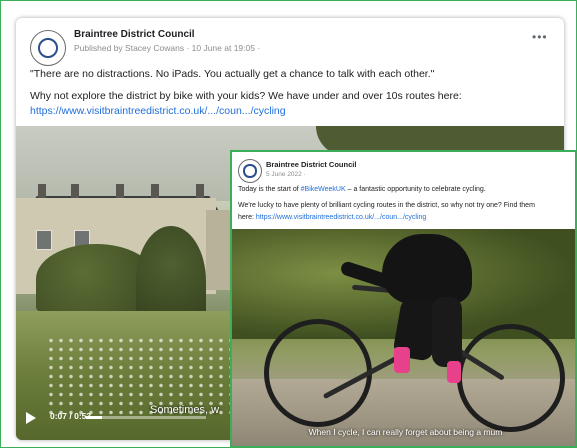 This screenshot has height=448, width=577. What do you see at coordinates (31, 418) in the screenshot?
I see `play-icon` at bounding box center [31, 418].